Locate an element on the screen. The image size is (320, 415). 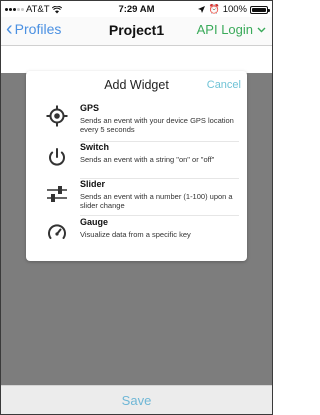
battery-icon is located at coordinates (260, 9).